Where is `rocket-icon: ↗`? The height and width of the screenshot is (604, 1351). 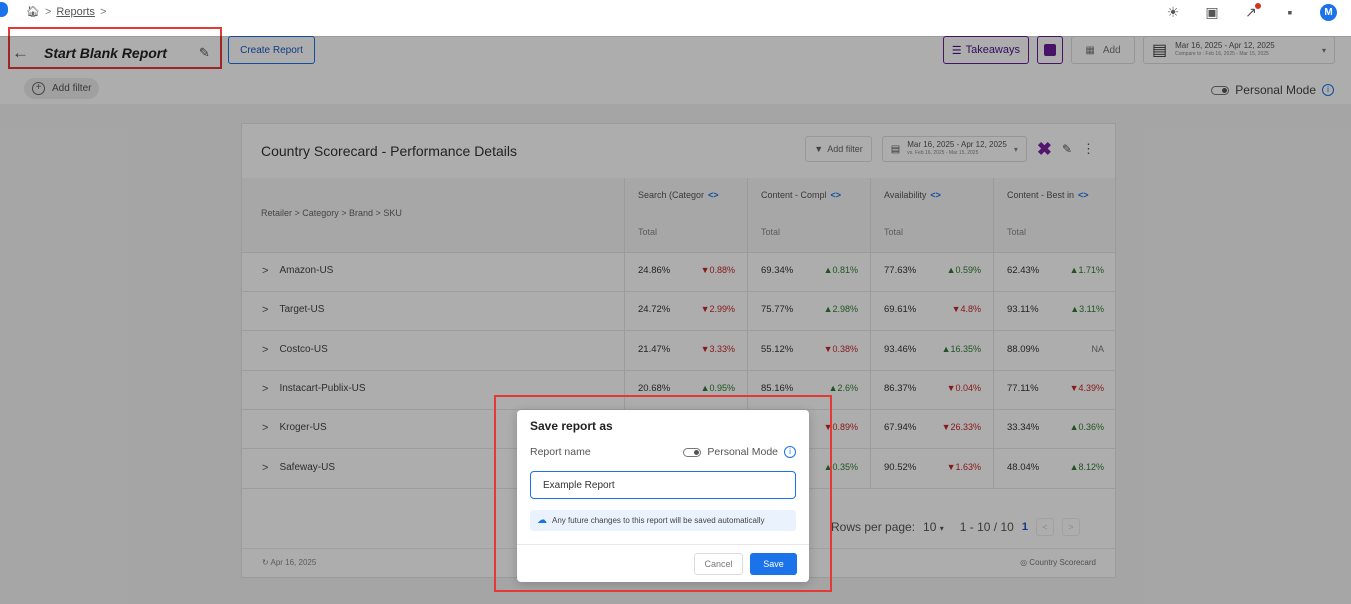
rocket-icon: ↗ is located at coordinates (1252, 11).